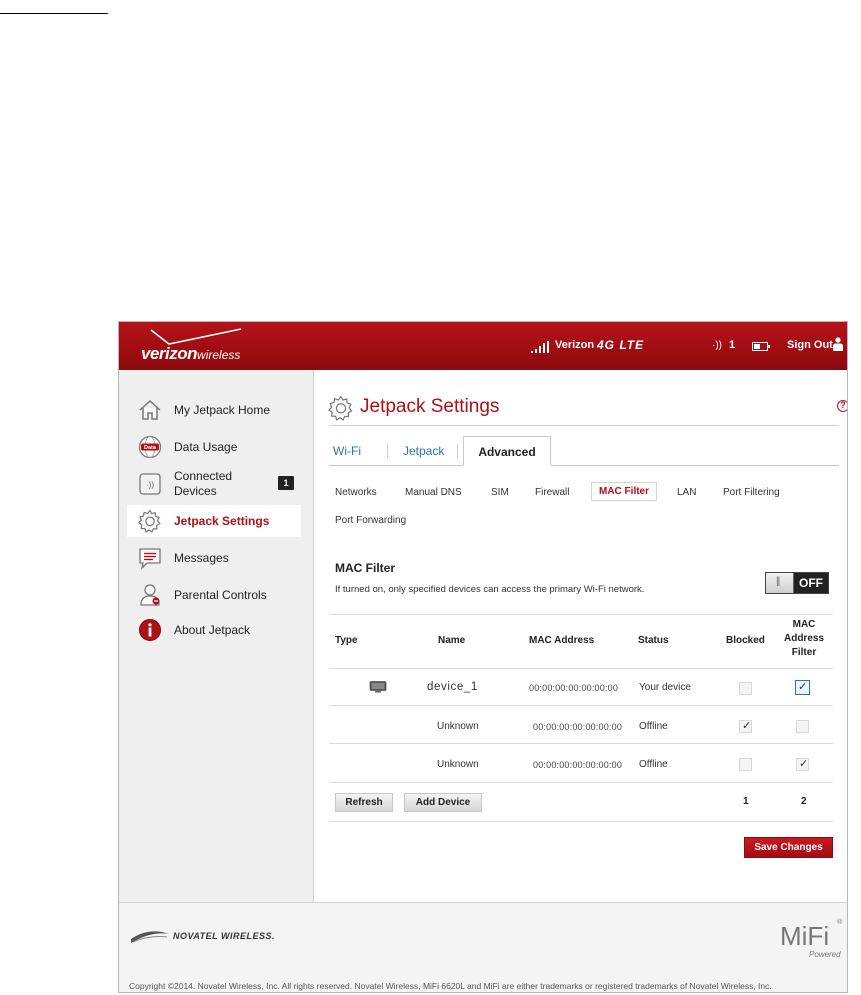 Image resolution: width=861 pixels, height=995 pixels. What do you see at coordinates (653, 640) in the screenshot?
I see `col-header-status: Status` at bounding box center [653, 640].